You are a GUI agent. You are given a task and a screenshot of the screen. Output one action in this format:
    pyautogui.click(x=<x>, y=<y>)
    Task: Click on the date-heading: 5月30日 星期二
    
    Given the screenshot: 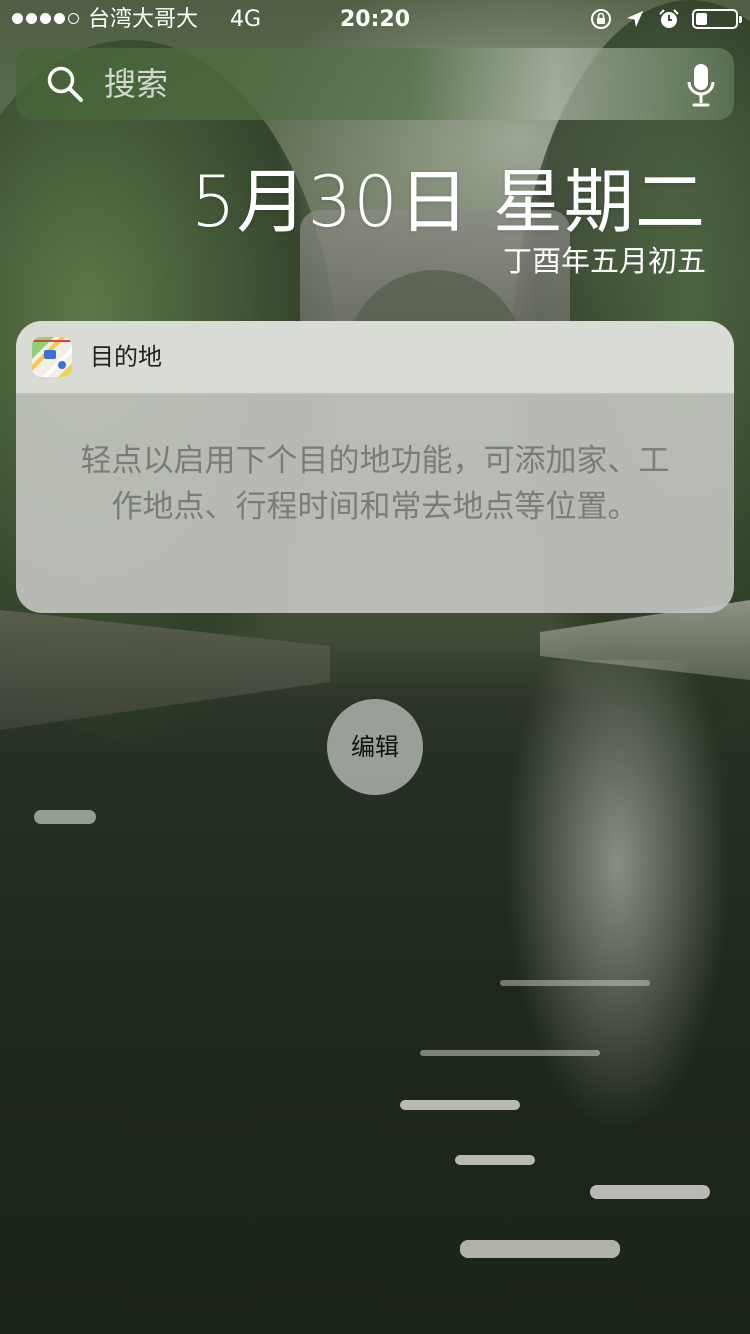 What is the action you would take?
    pyautogui.click(x=448, y=202)
    